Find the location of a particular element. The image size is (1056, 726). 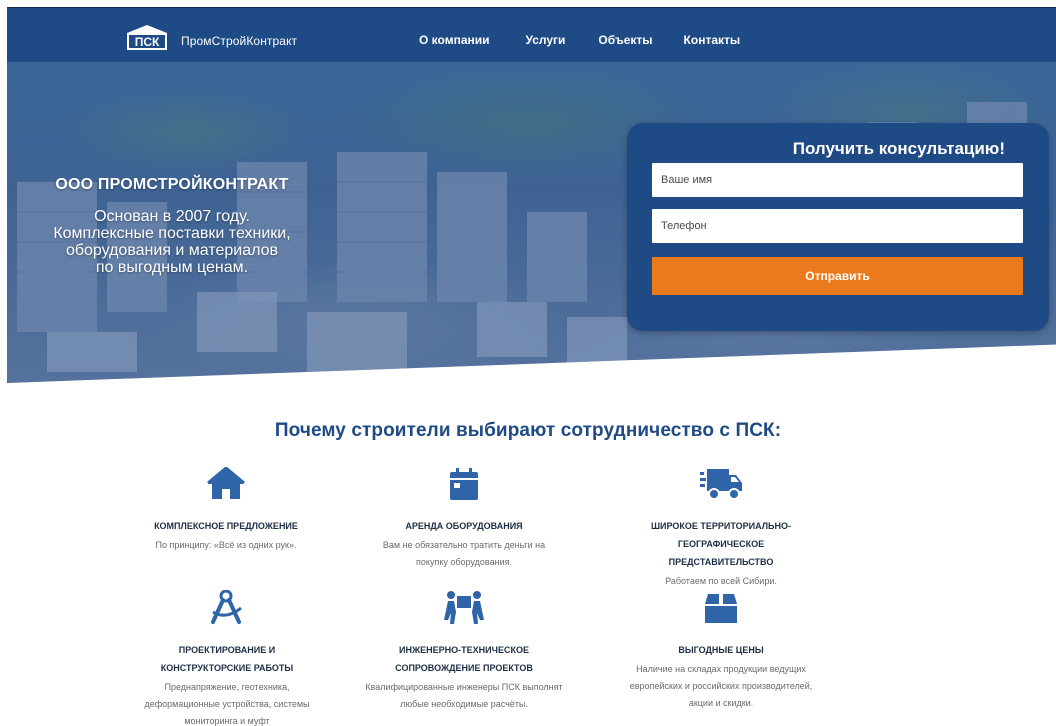

hero-description-line: по выгодным ценам. is located at coordinates (172, 267).